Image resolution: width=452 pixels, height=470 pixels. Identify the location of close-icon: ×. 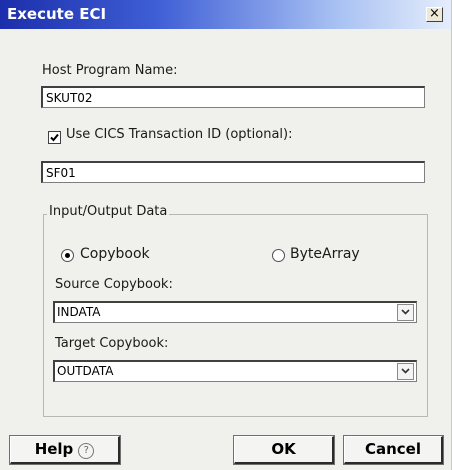
(434, 13).